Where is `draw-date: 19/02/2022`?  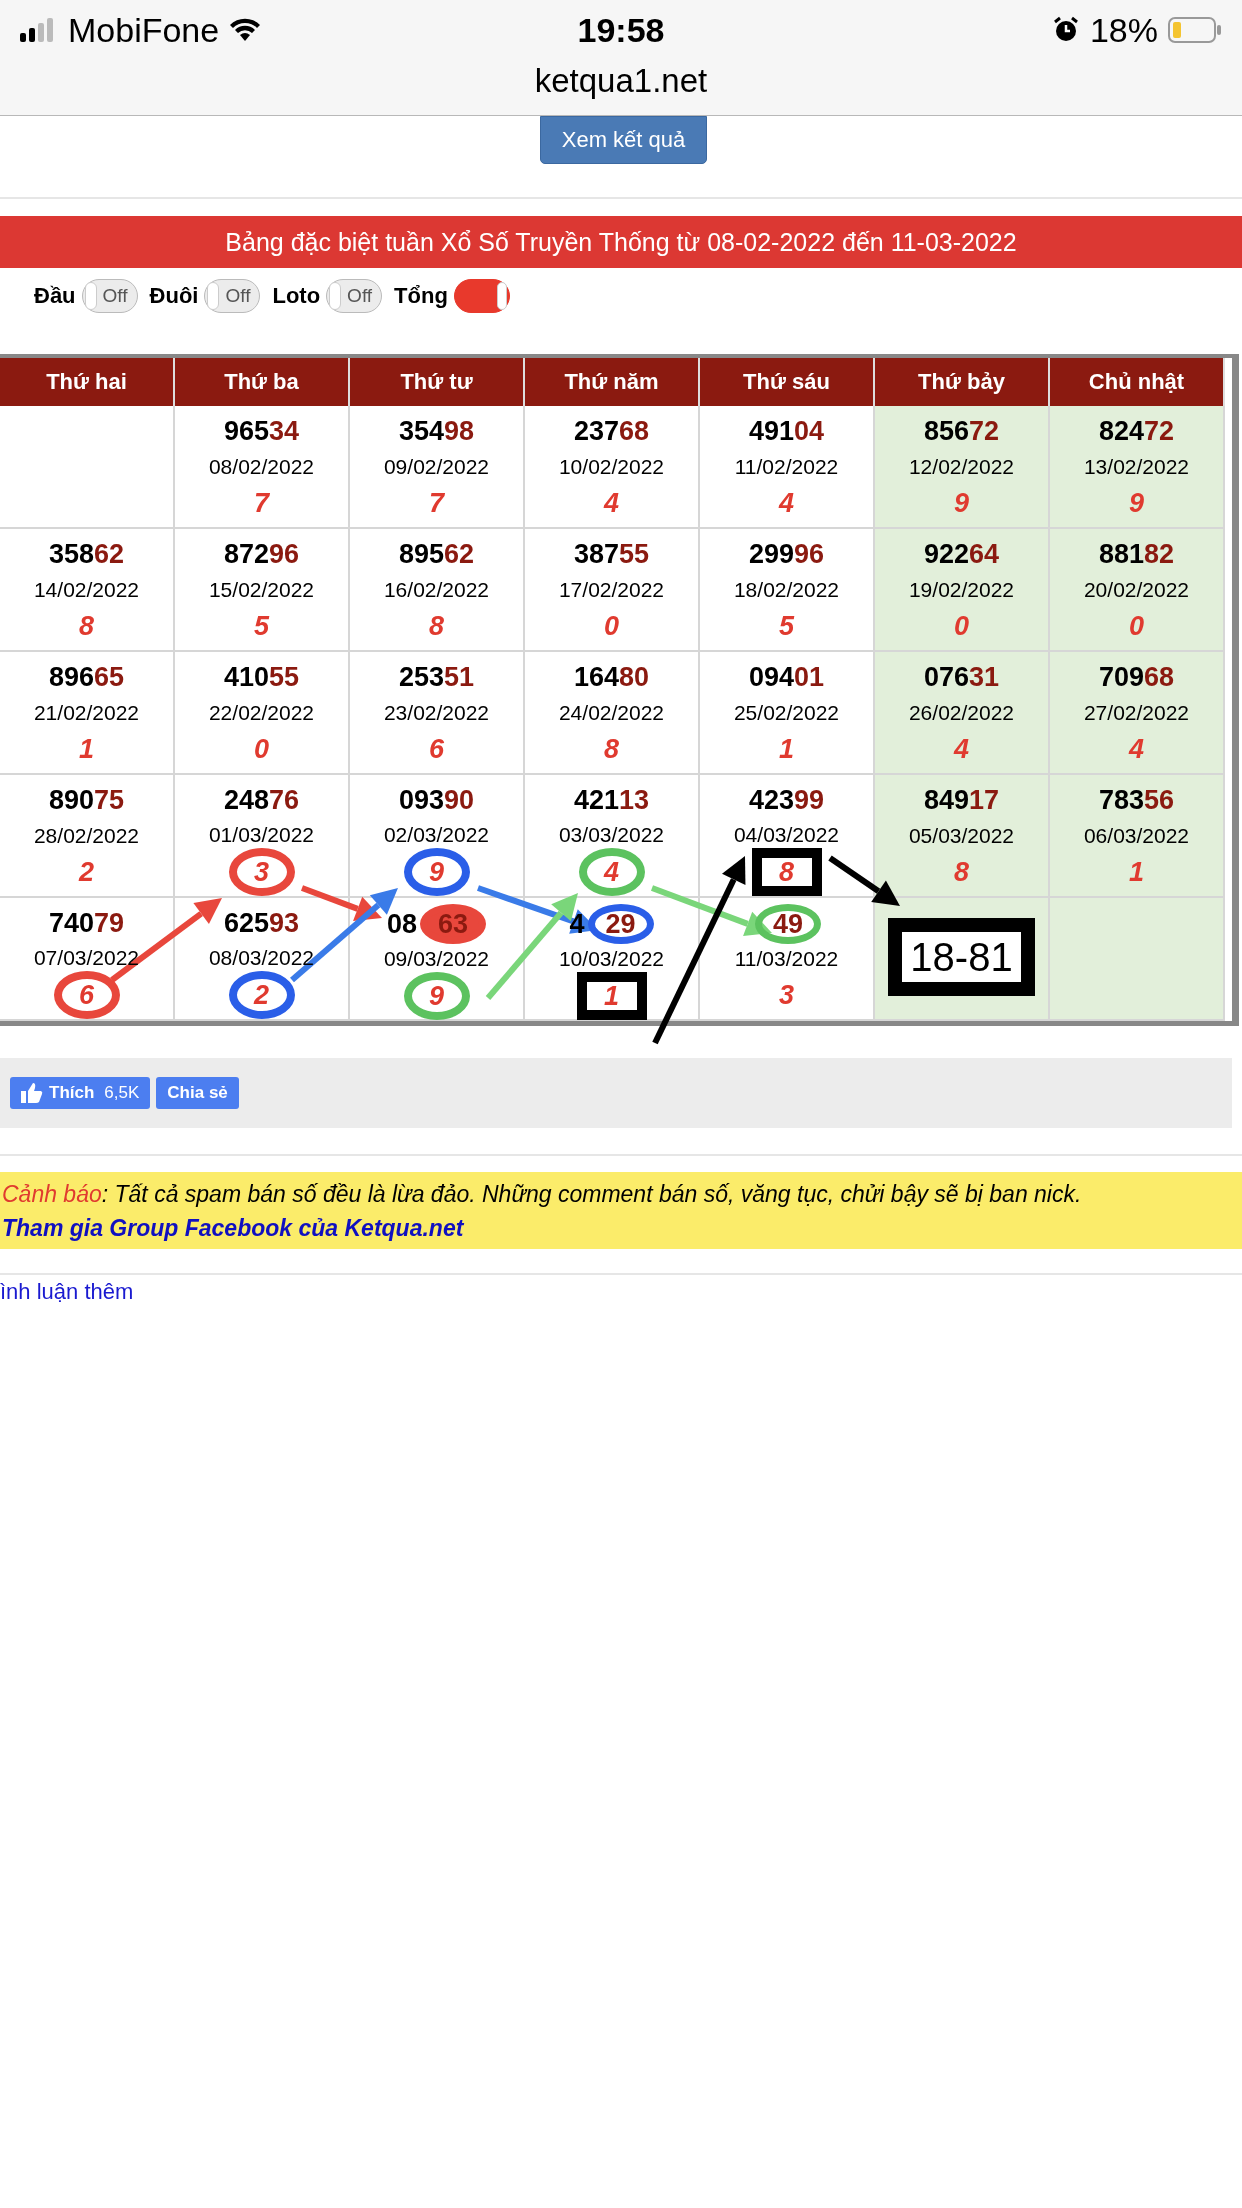
draw-date: 19/02/2022 is located at coordinates (961, 589).